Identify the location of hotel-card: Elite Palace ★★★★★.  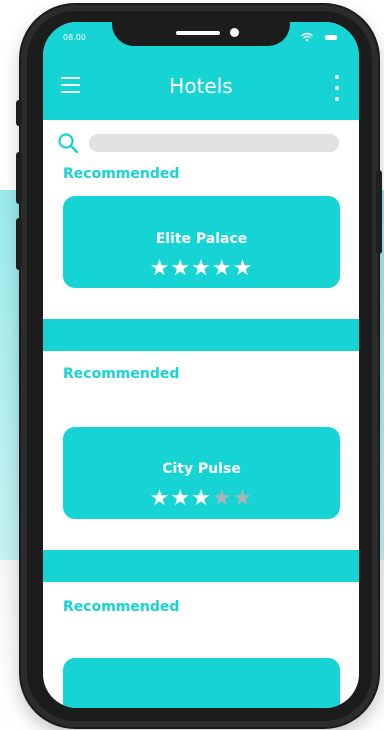
(201, 242).